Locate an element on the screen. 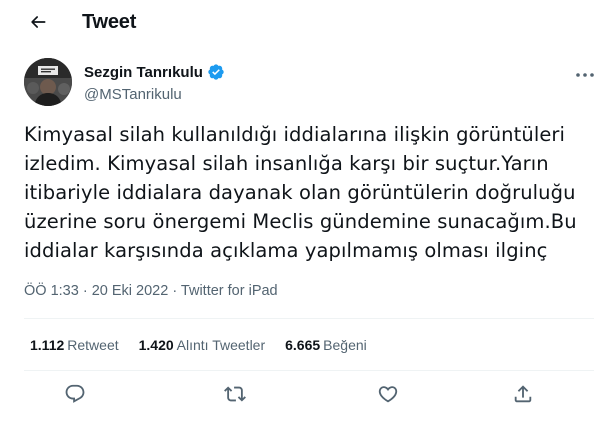 The height and width of the screenshot is (422, 616). retweets-count: 1.112 is located at coordinates (47, 345).